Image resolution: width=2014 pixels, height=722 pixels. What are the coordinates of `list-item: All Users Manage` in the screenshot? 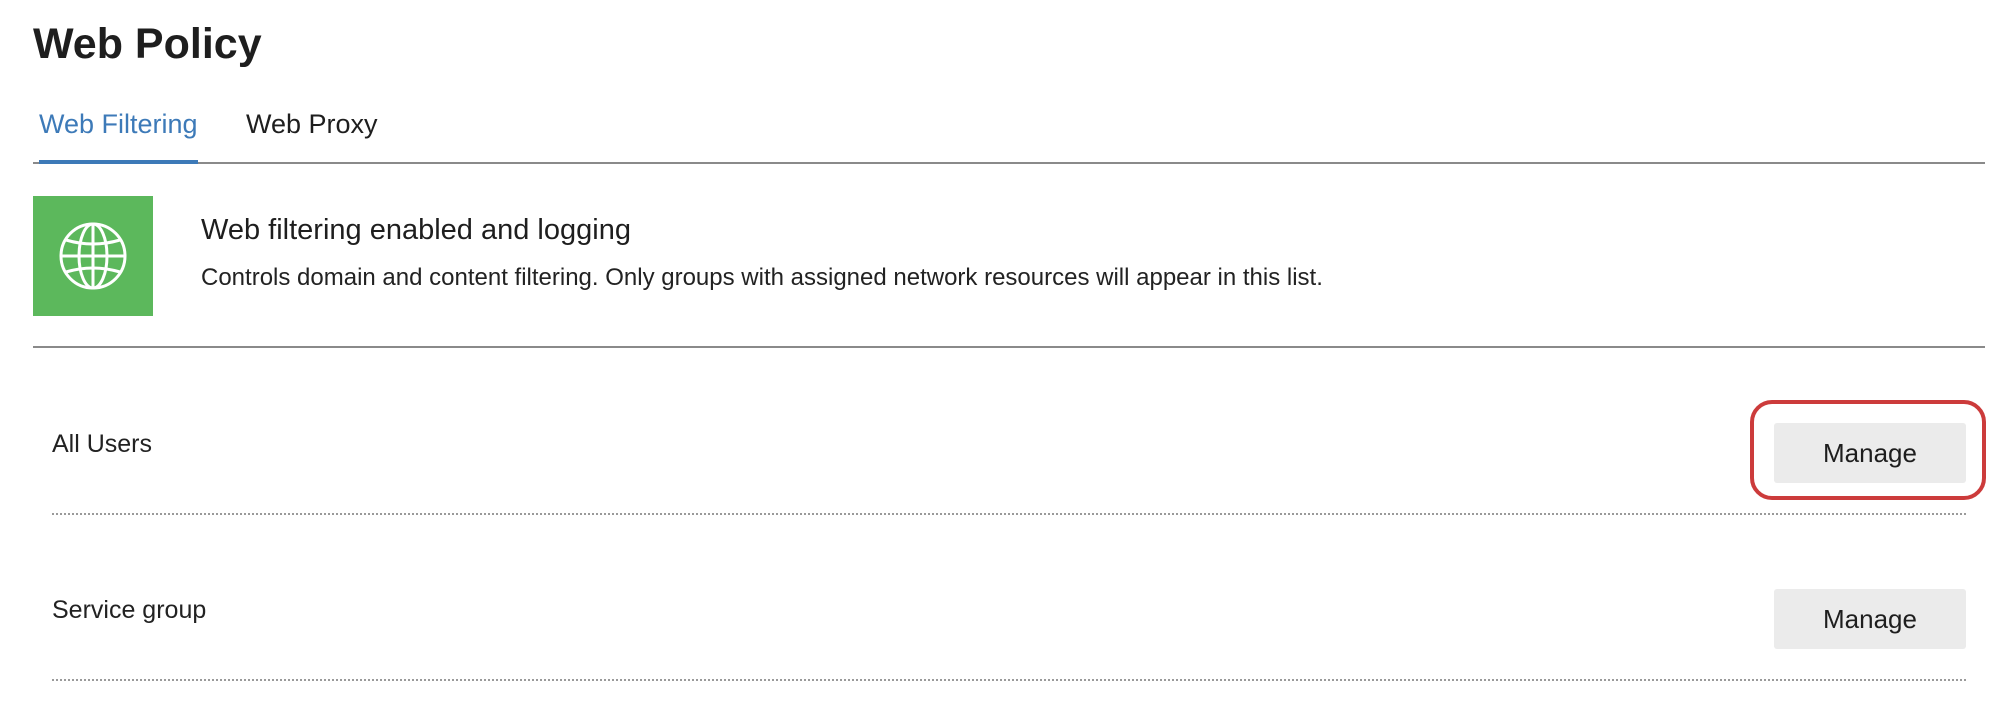 It's located at (1009, 464).